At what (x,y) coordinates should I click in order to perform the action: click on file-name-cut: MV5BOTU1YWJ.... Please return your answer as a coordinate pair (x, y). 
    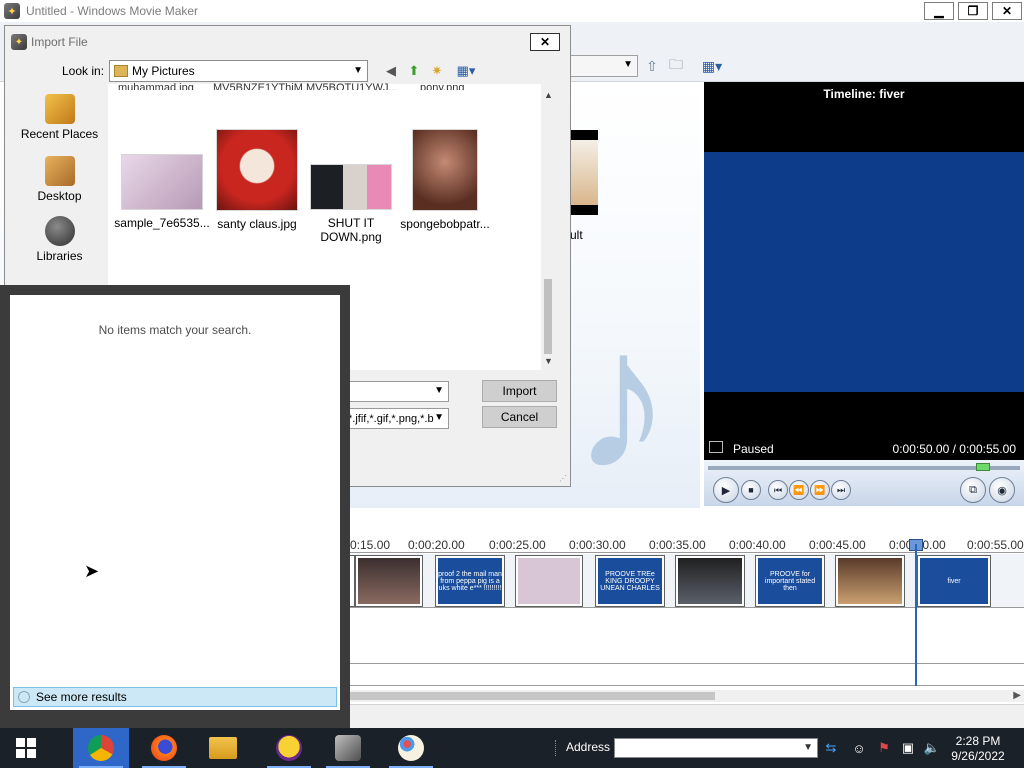
    Looking at the image, I should click on (352, 86).